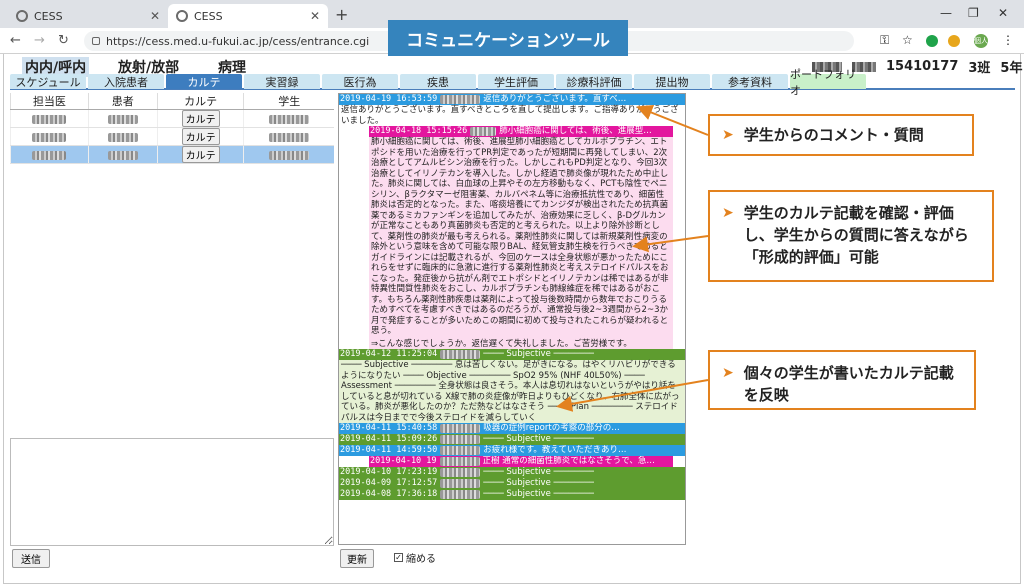 This screenshot has height=587, width=1024. Describe the element at coordinates (848, 384) in the screenshot. I see `callout-text: 個々の学生が書いたカルテ記載を反映` at that location.